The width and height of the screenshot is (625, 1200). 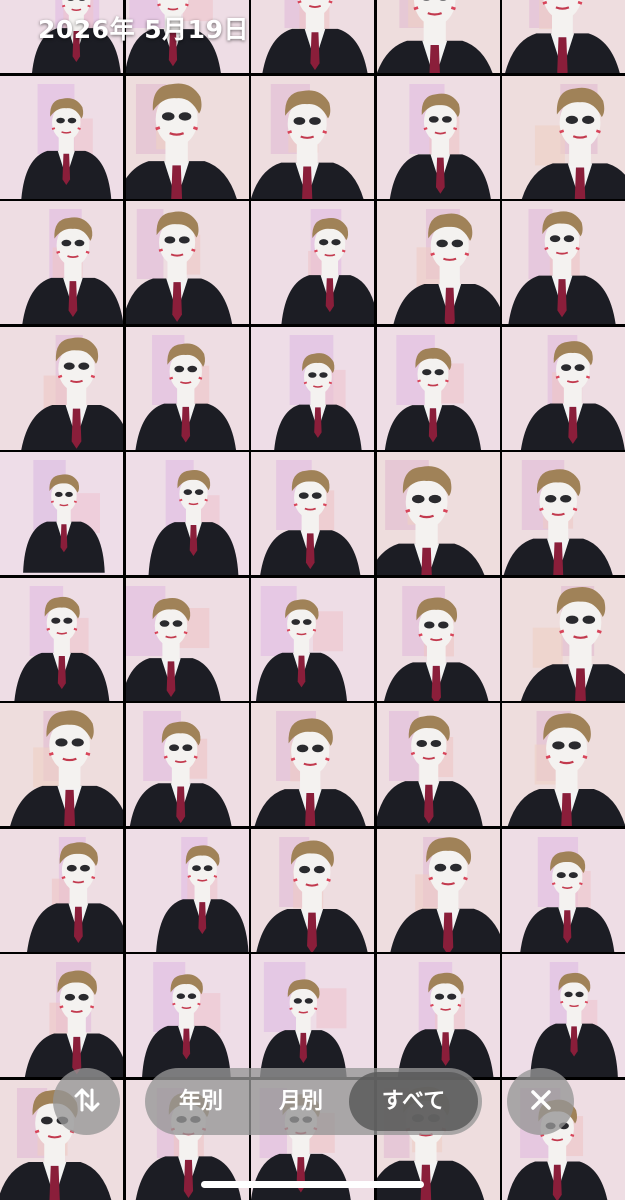 What do you see at coordinates (143, 29) in the screenshot?
I see `date-header: 2026年 5月19日` at bounding box center [143, 29].